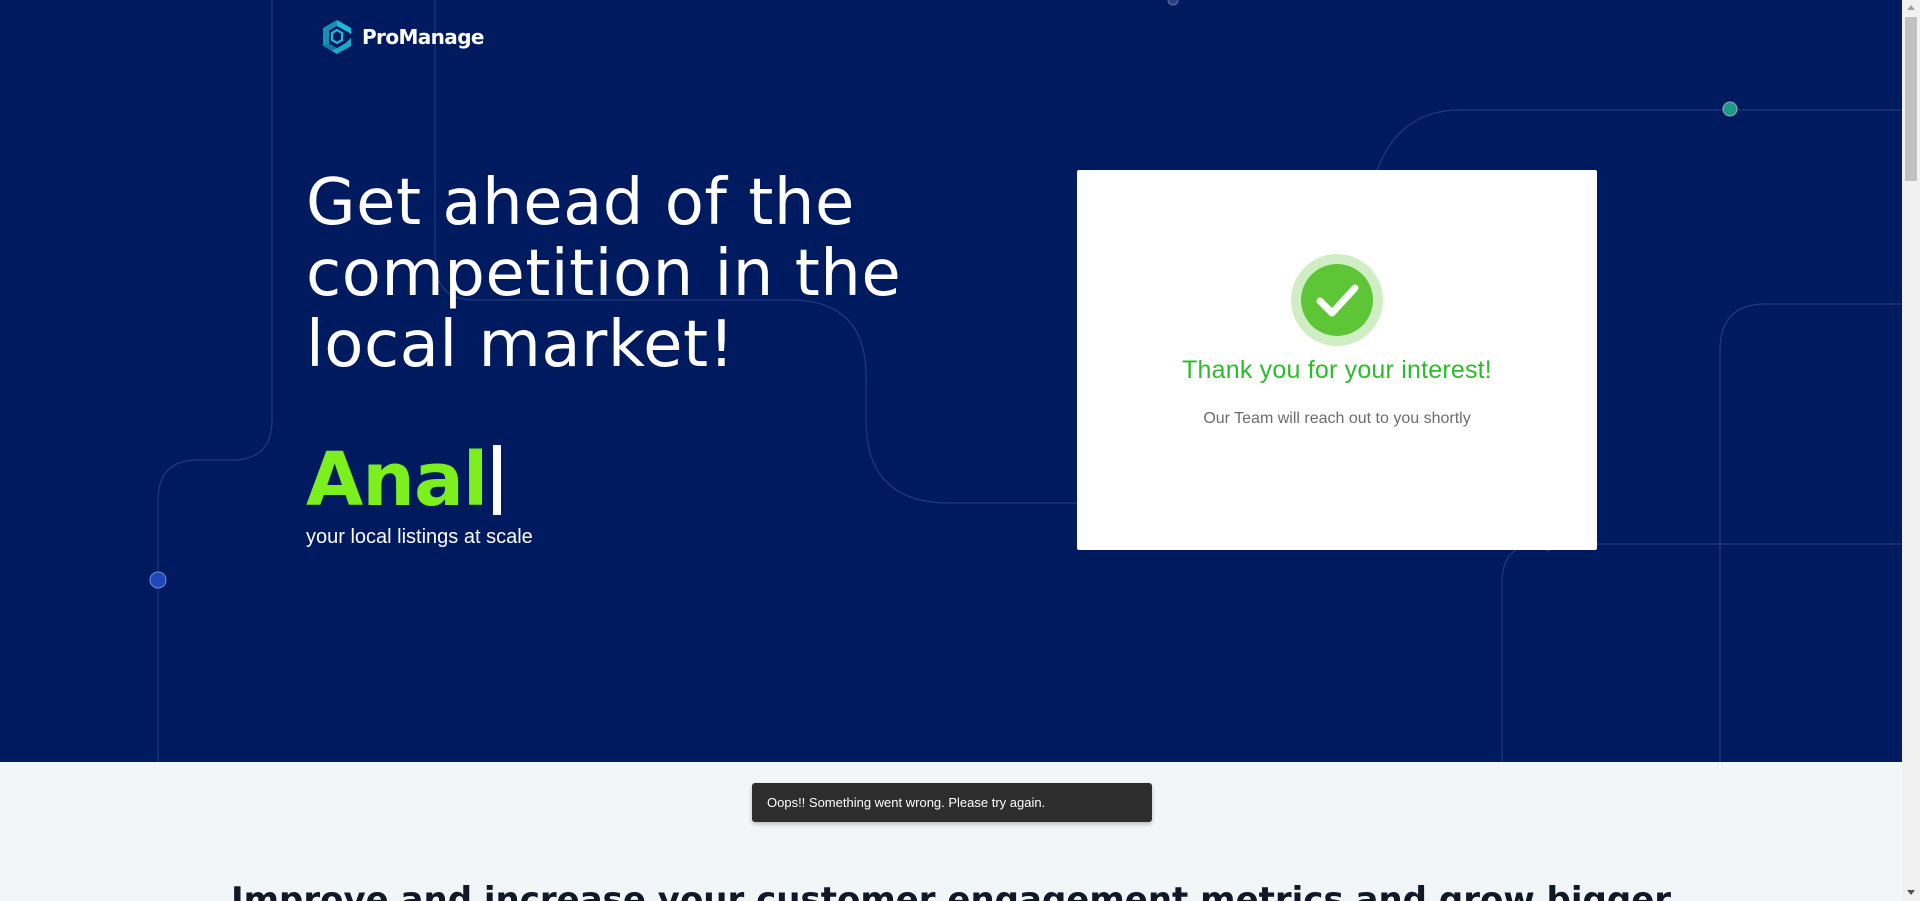 This screenshot has height=901, width=1920. Describe the element at coordinates (1337, 370) in the screenshot. I see `confirmation-title: Thank you for your interest!` at that location.